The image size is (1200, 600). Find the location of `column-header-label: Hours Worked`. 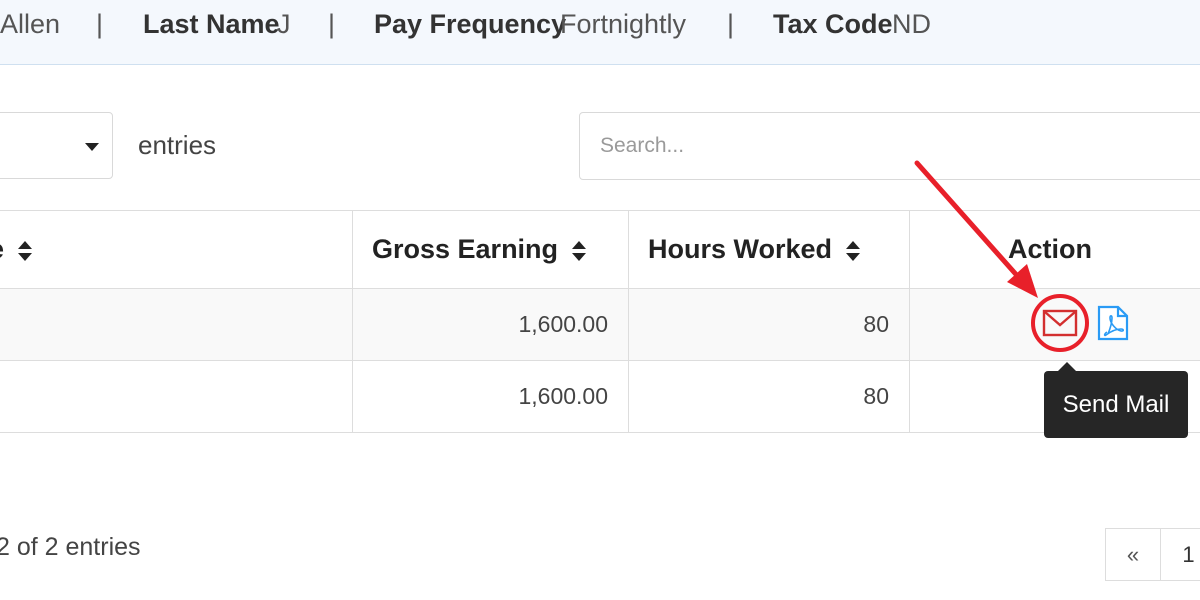

column-header-label: Hours Worked is located at coordinates (740, 249).